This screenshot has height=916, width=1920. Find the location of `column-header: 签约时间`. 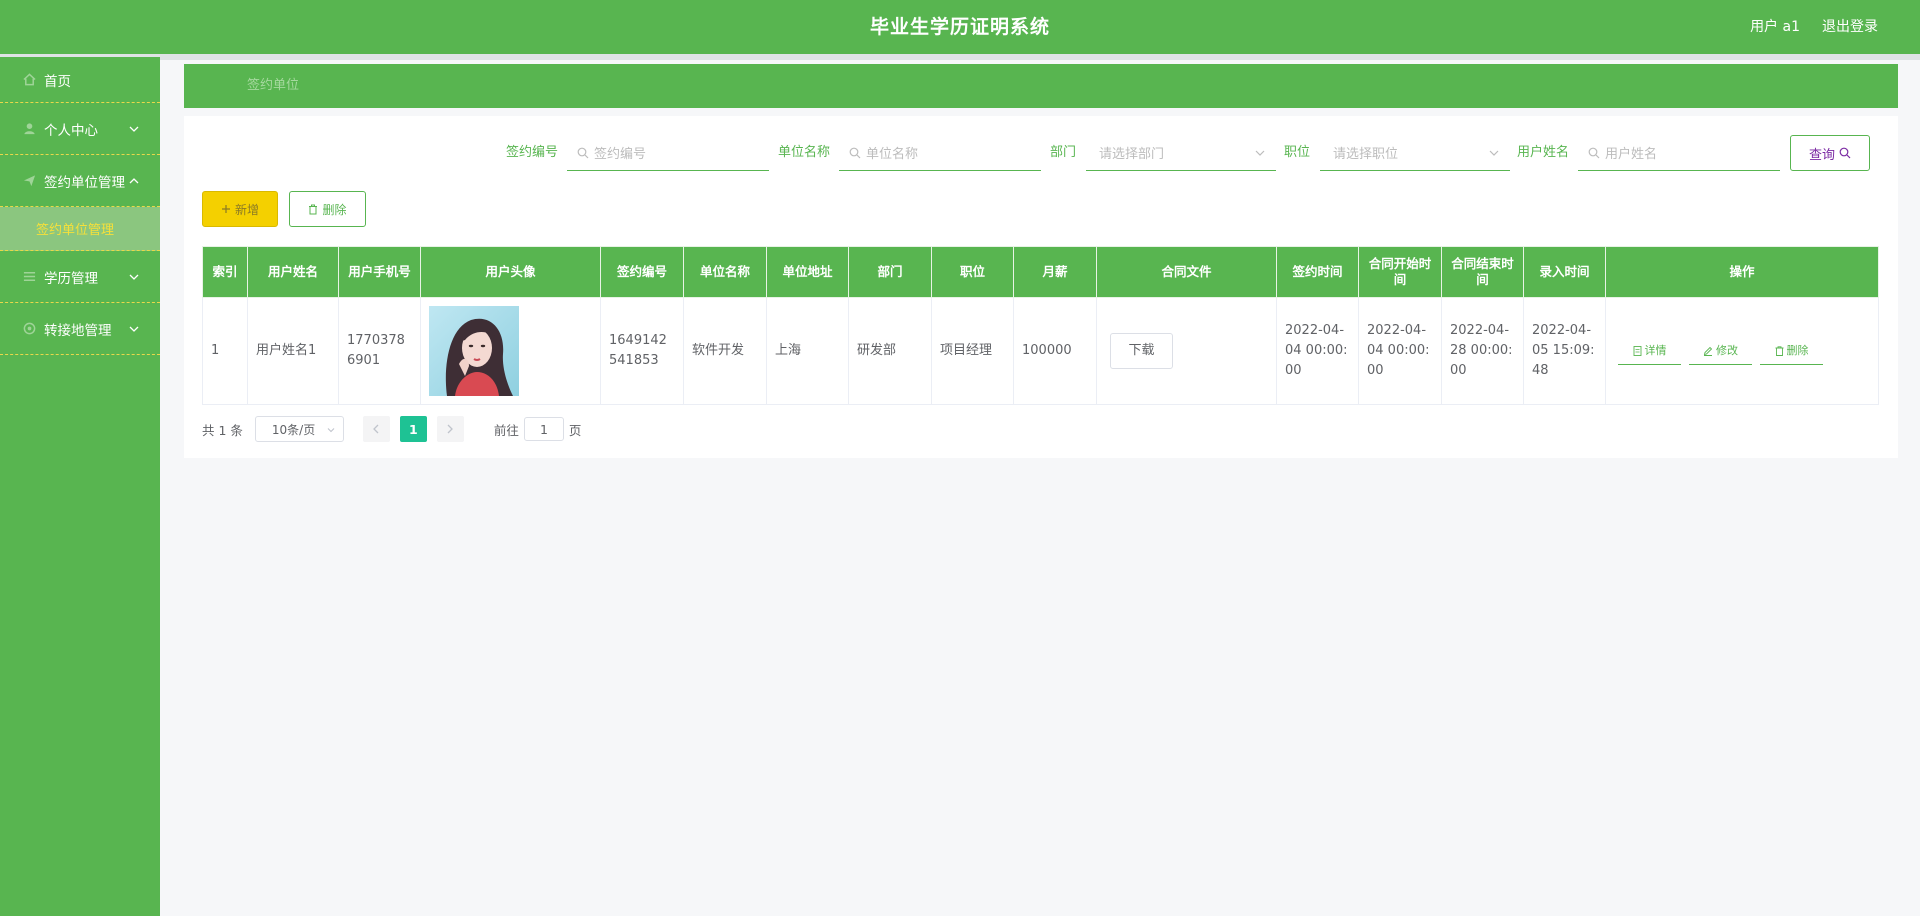

column-header: 签约时间 is located at coordinates (1317, 272).